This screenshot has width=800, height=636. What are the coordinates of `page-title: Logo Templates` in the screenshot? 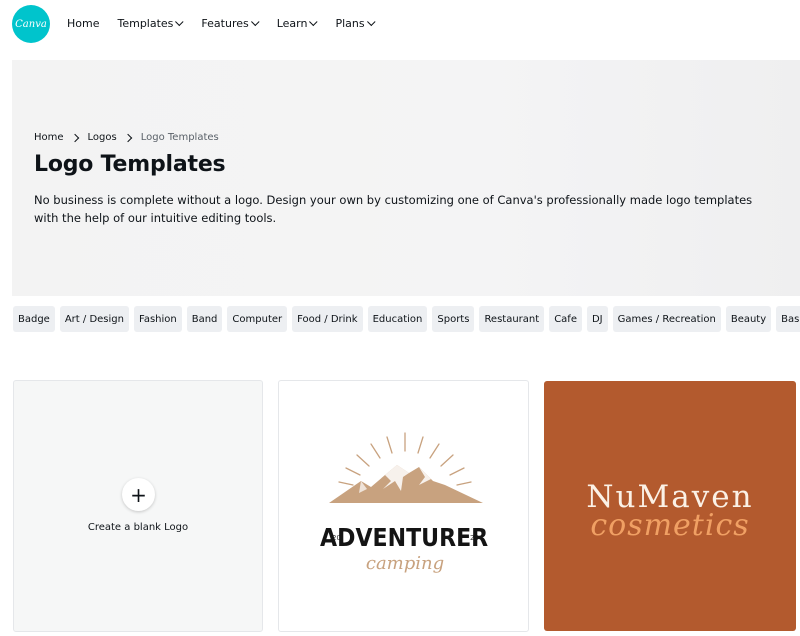 It's located at (130, 164).